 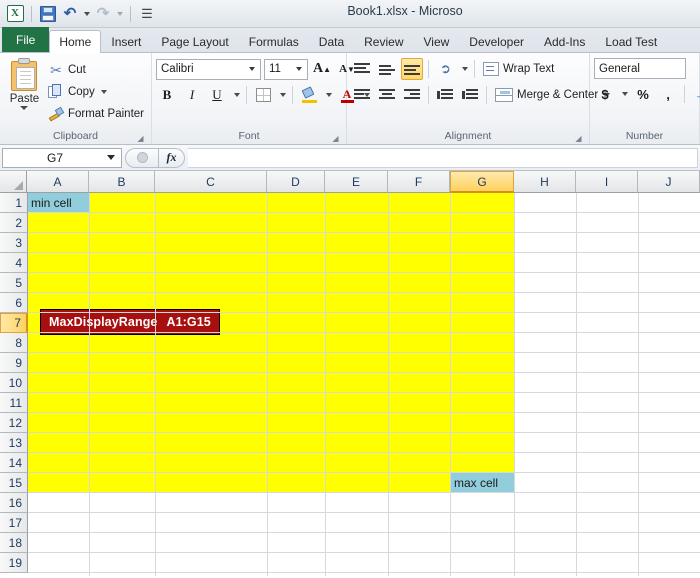 I want to click on borders-icon, so click(x=263, y=95).